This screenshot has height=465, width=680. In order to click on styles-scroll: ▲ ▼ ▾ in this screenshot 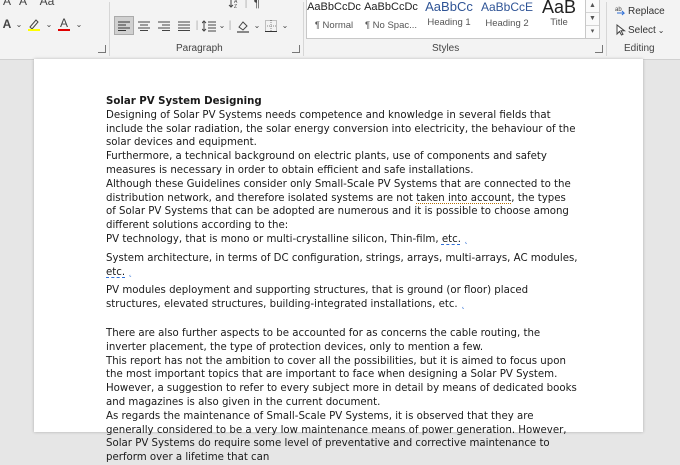, I will do `click(592, 19)`.